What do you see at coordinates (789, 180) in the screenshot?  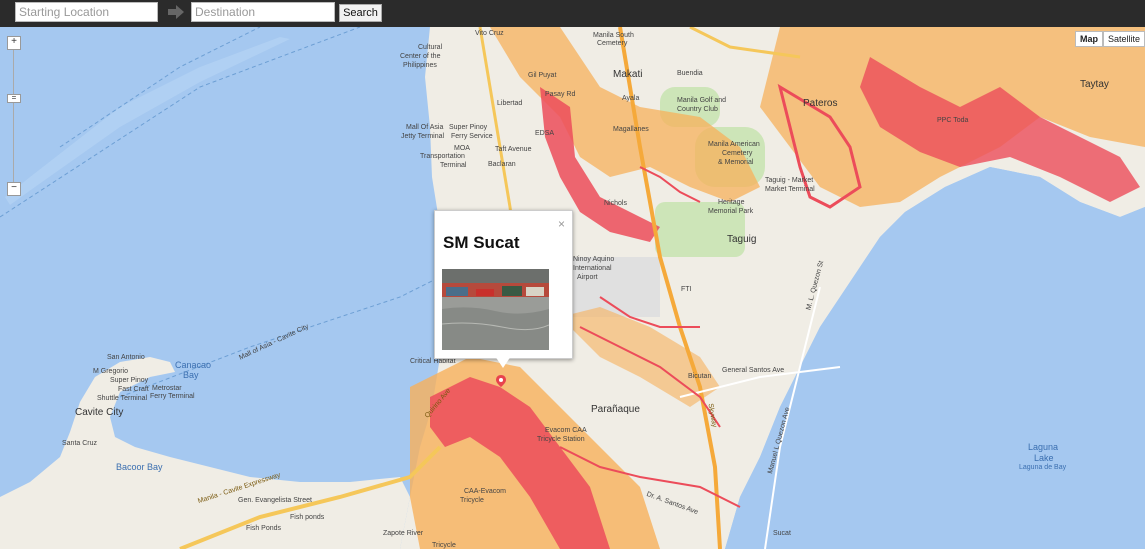 I see `map-label-taguig-market: Taguig - Market` at bounding box center [789, 180].